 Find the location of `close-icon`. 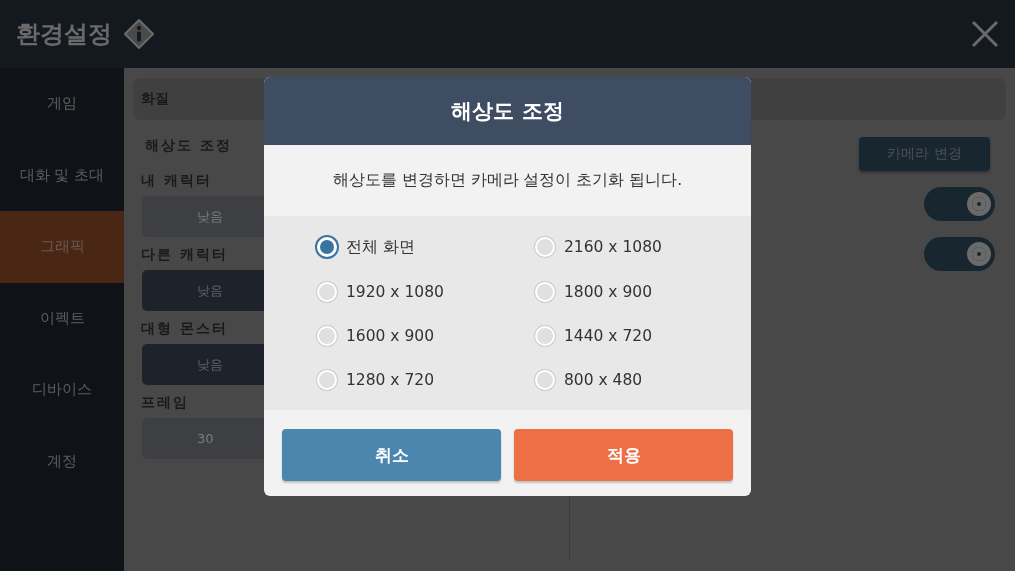

close-icon is located at coordinates (985, 34).